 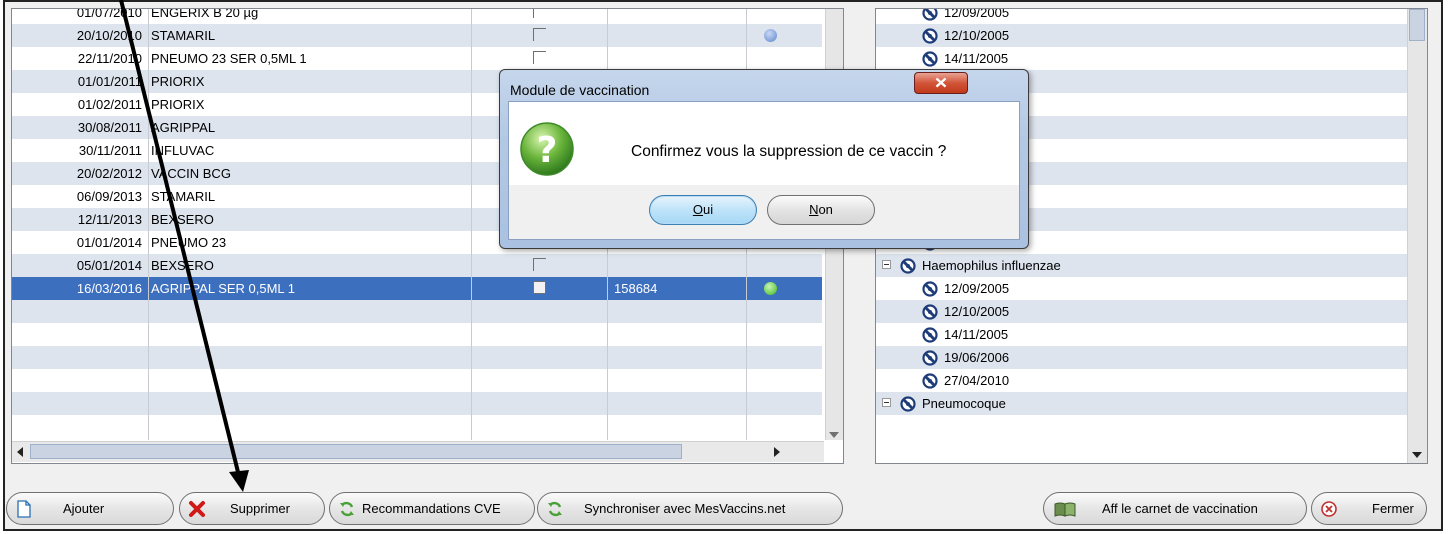 What do you see at coordinates (977, 357) in the screenshot?
I see `tree-node-label: 19/06/2006` at bounding box center [977, 357].